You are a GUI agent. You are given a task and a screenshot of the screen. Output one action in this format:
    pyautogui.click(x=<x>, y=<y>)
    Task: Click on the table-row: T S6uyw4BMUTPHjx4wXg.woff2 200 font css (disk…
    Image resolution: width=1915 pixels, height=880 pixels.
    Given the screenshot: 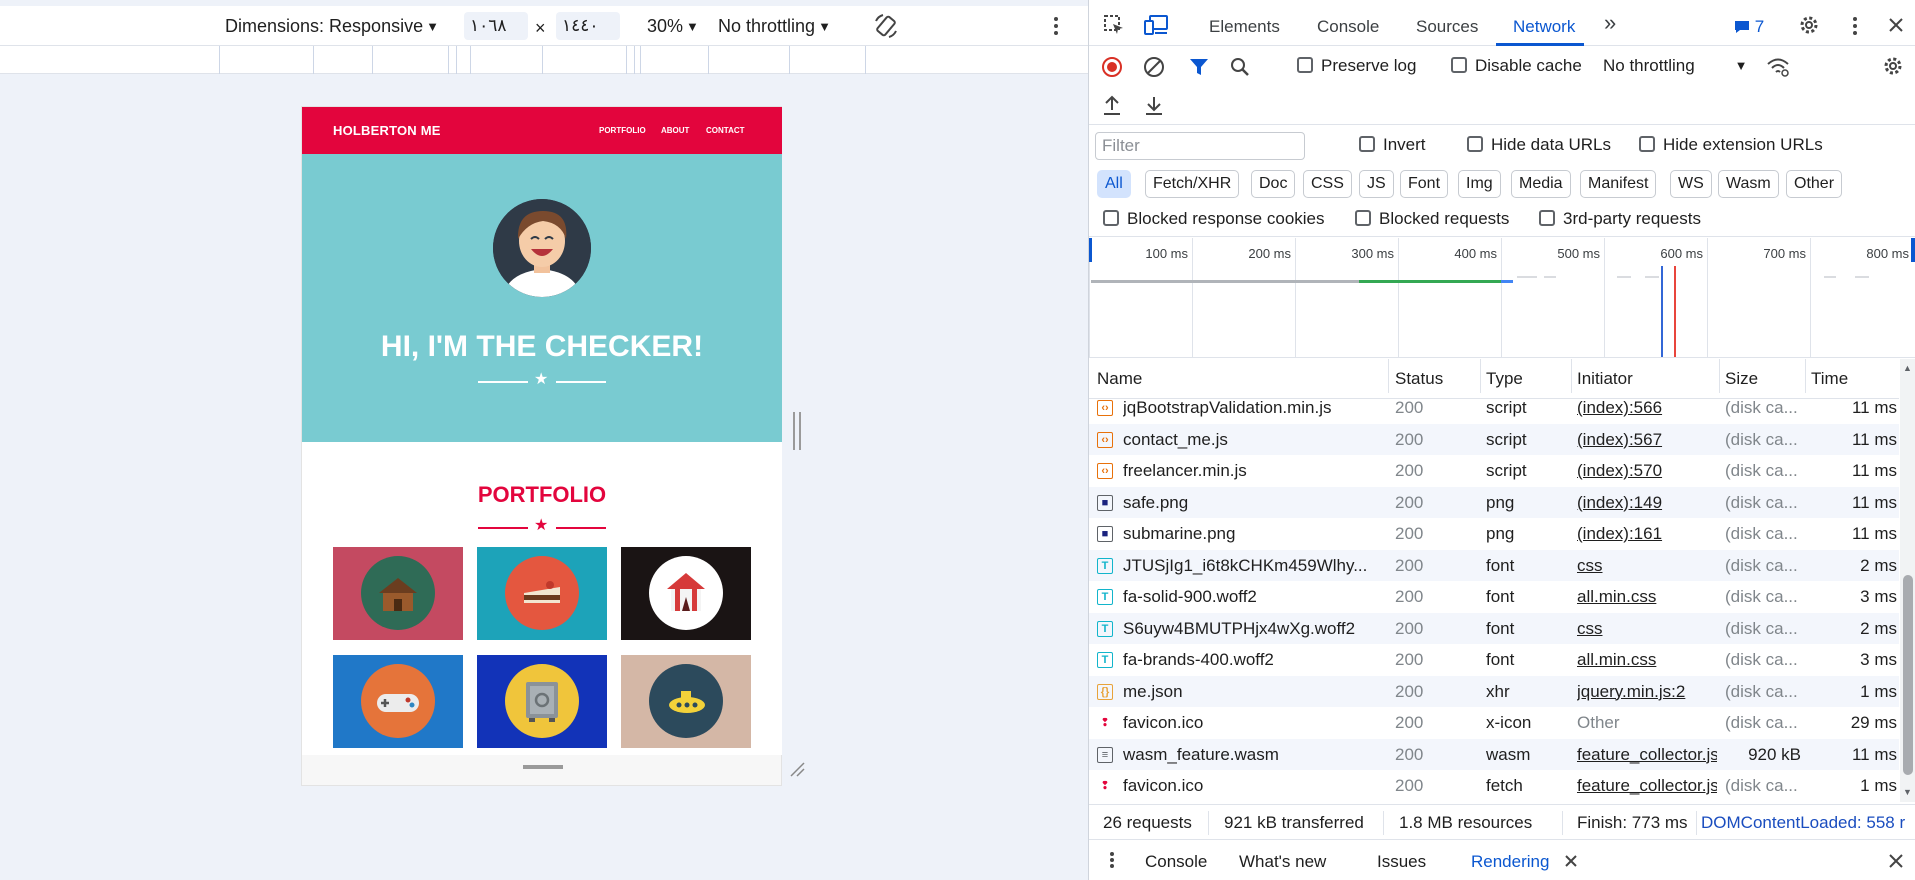 What is the action you would take?
    pyautogui.click(x=1494, y=628)
    